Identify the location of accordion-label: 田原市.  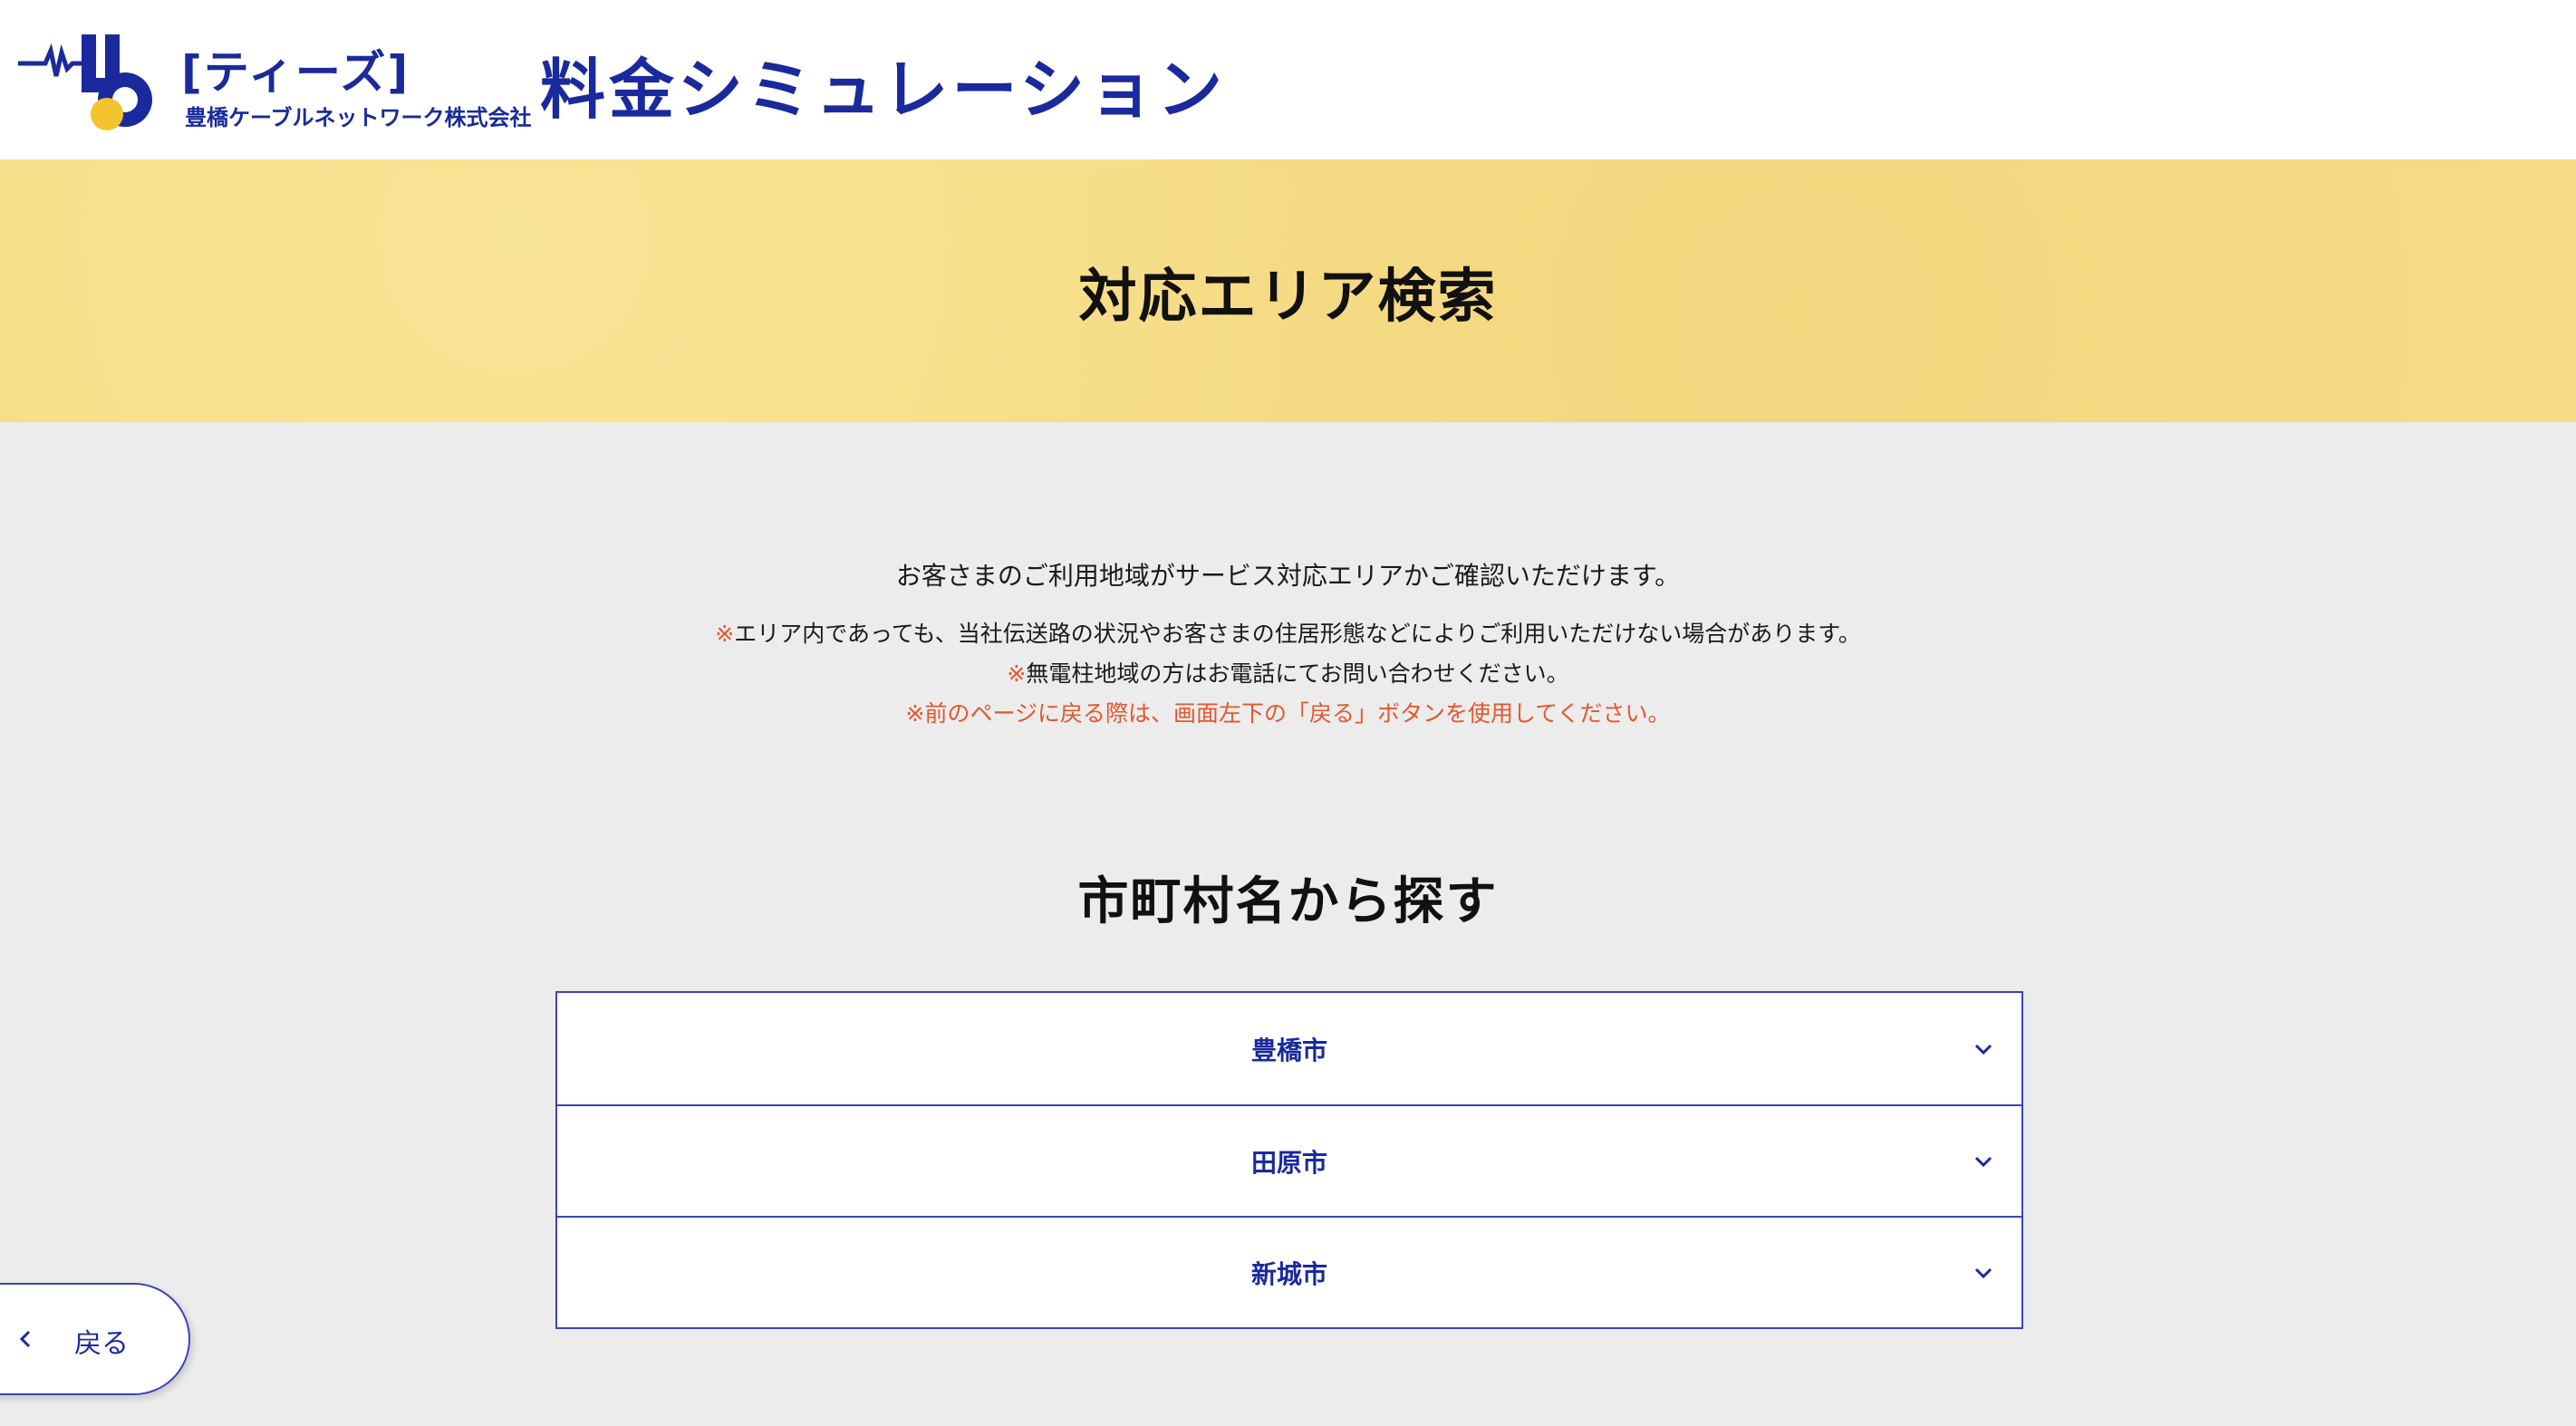
(1288, 1162).